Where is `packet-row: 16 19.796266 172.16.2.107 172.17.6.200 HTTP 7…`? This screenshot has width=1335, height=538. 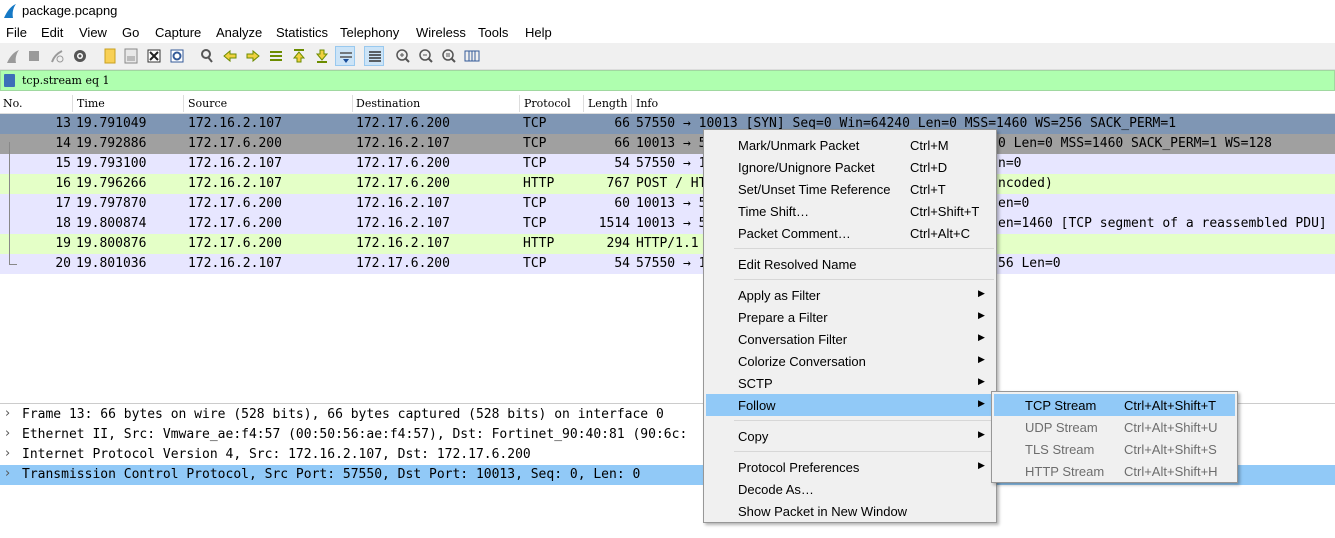 packet-row: 16 19.796266 172.16.2.107 172.17.6.200 HTTP 7… is located at coordinates (667, 184).